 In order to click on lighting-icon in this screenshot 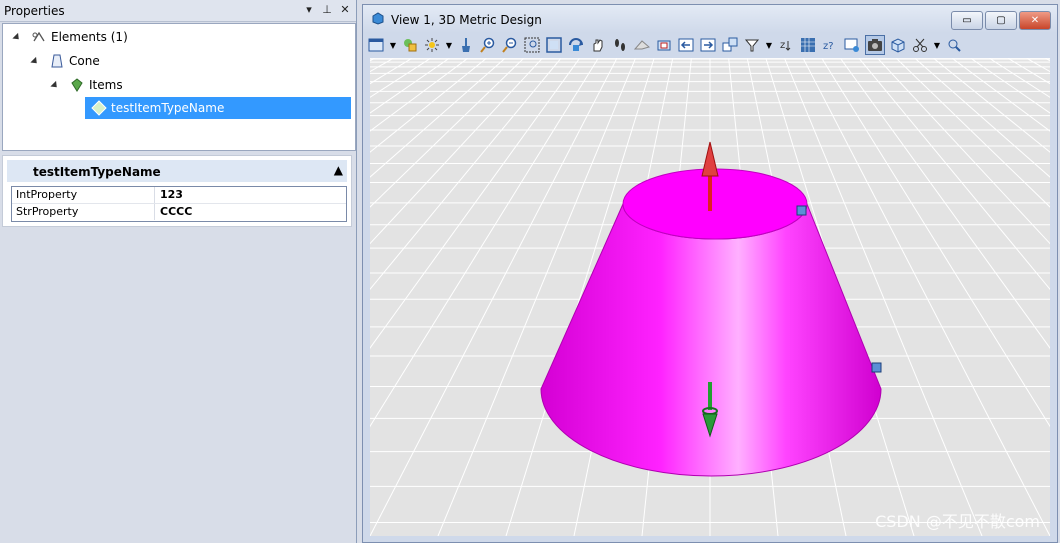, I will do `click(432, 45)`.